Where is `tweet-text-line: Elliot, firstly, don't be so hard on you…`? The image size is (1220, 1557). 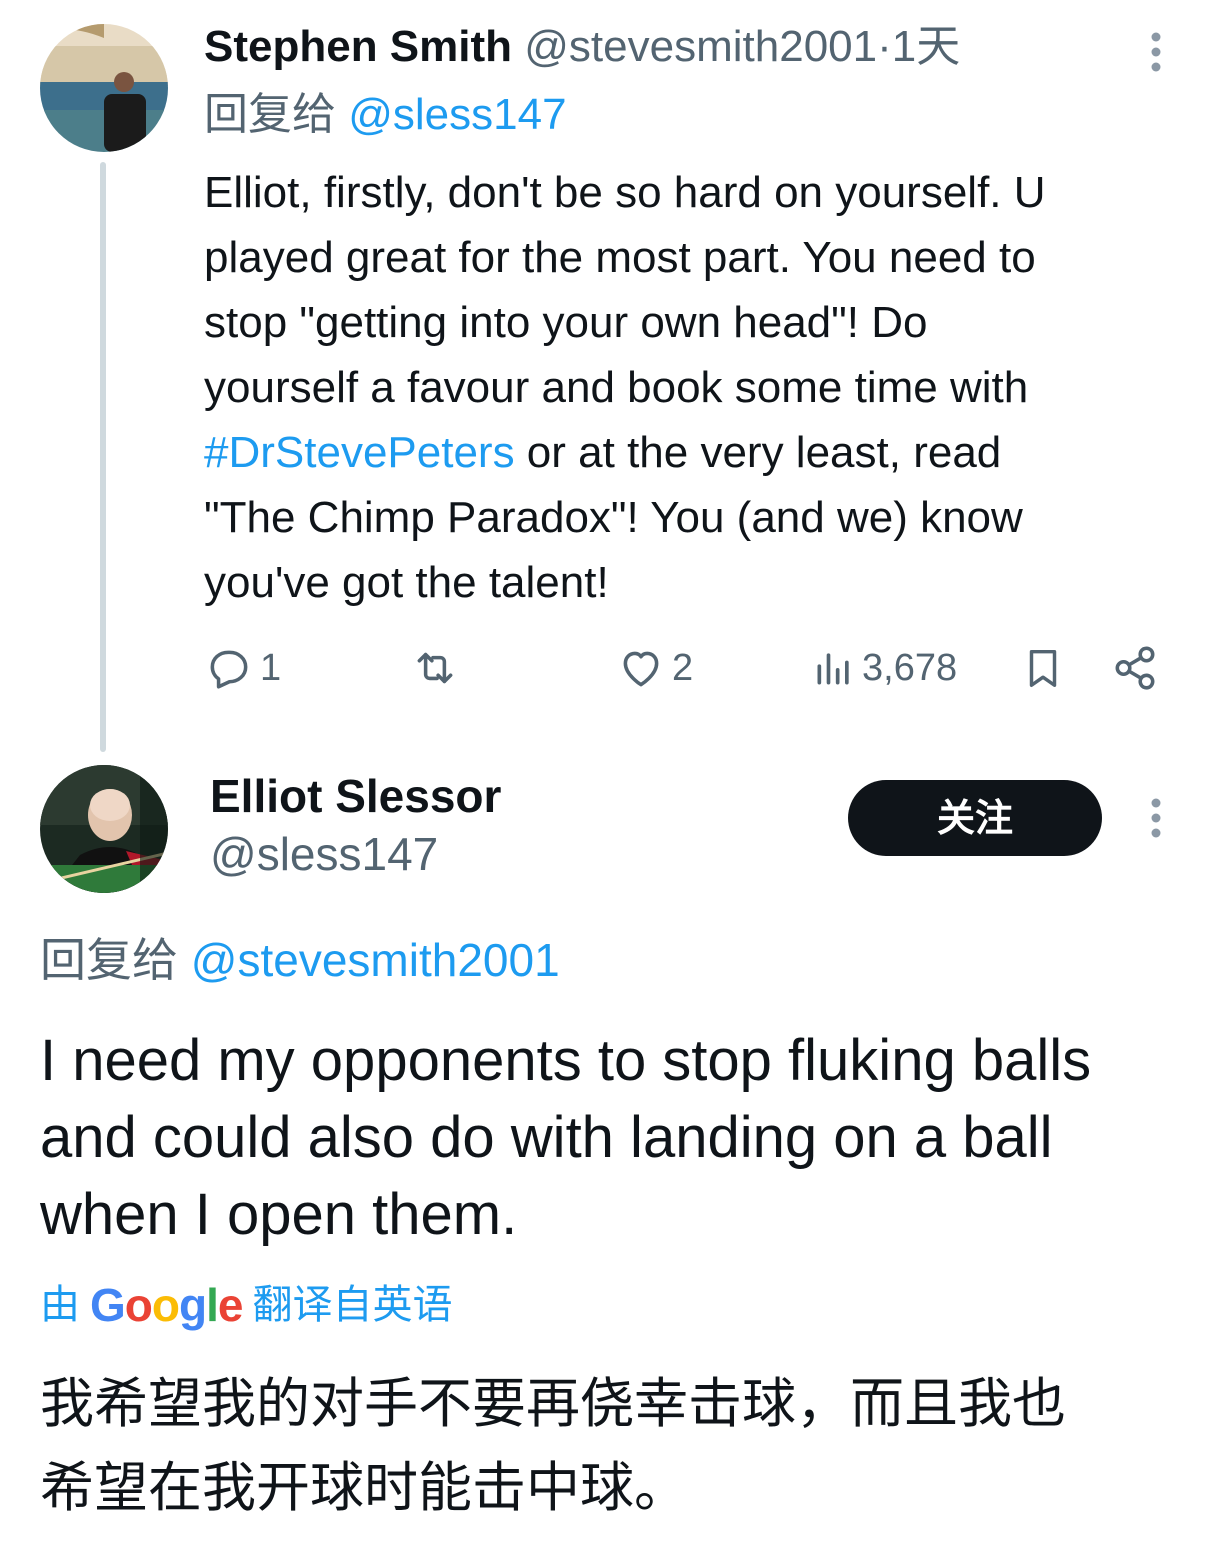
tweet-text-line: Elliot, firstly, don't be so hard on you… is located at coordinates (625, 192).